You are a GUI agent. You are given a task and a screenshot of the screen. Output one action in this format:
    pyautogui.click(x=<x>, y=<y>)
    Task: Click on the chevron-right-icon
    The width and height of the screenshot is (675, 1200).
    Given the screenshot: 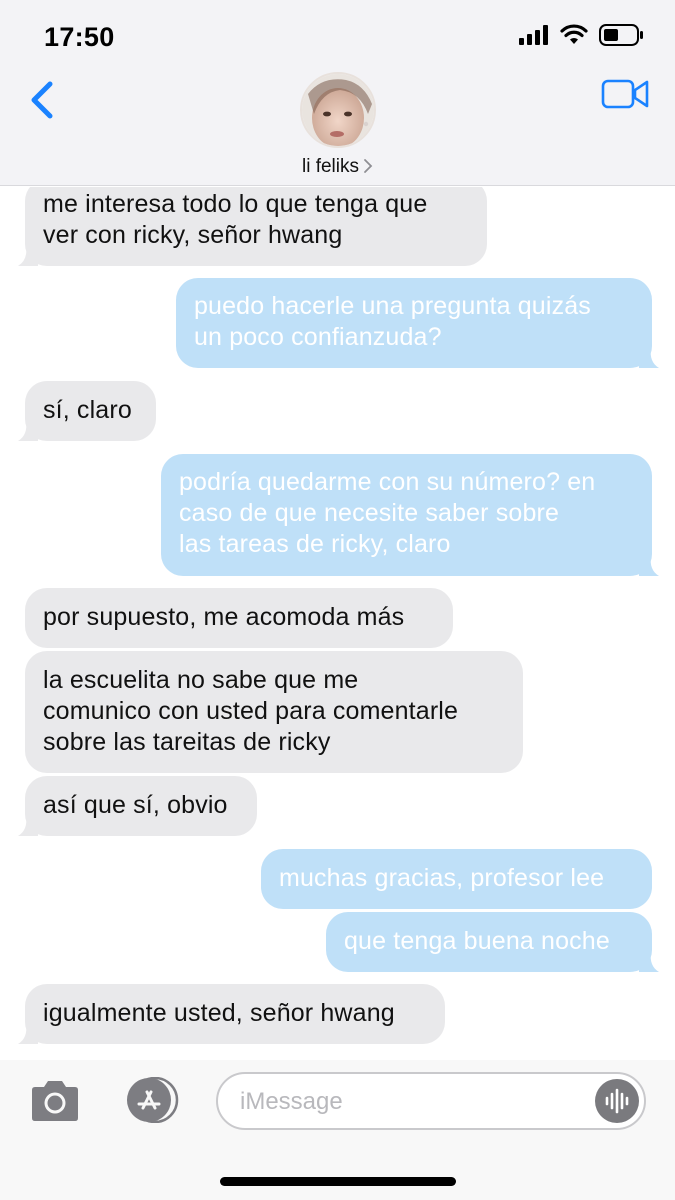 What is the action you would take?
    pyautogui.click(x=368, y=166)
    